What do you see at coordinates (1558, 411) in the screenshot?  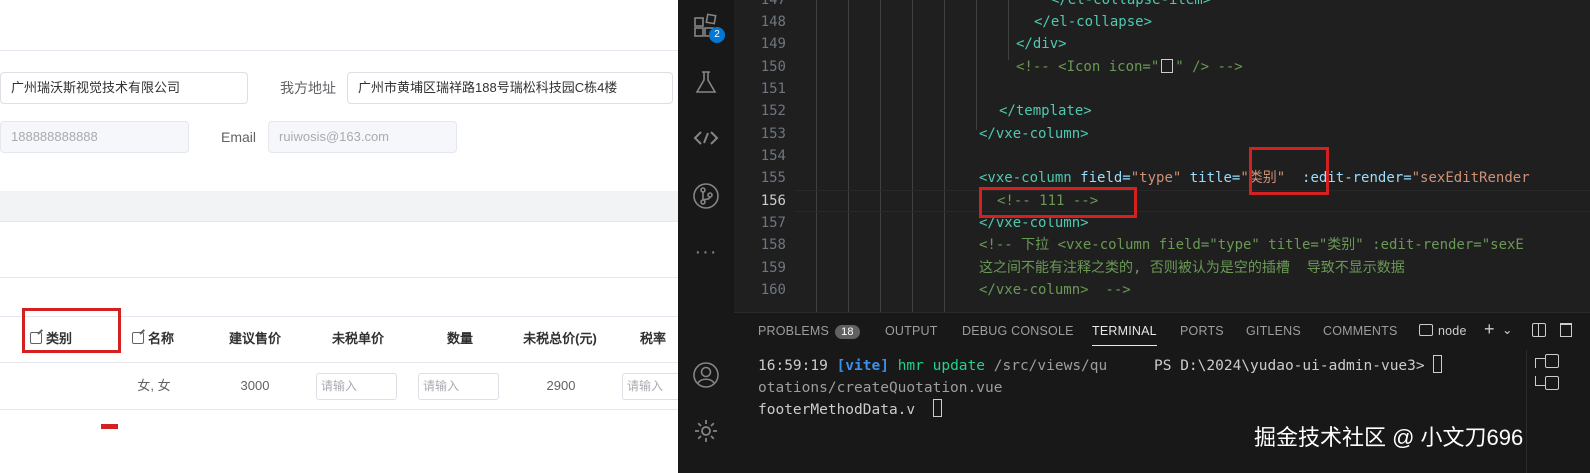 I see `terminal-list` at bounding box center [1558, 411].